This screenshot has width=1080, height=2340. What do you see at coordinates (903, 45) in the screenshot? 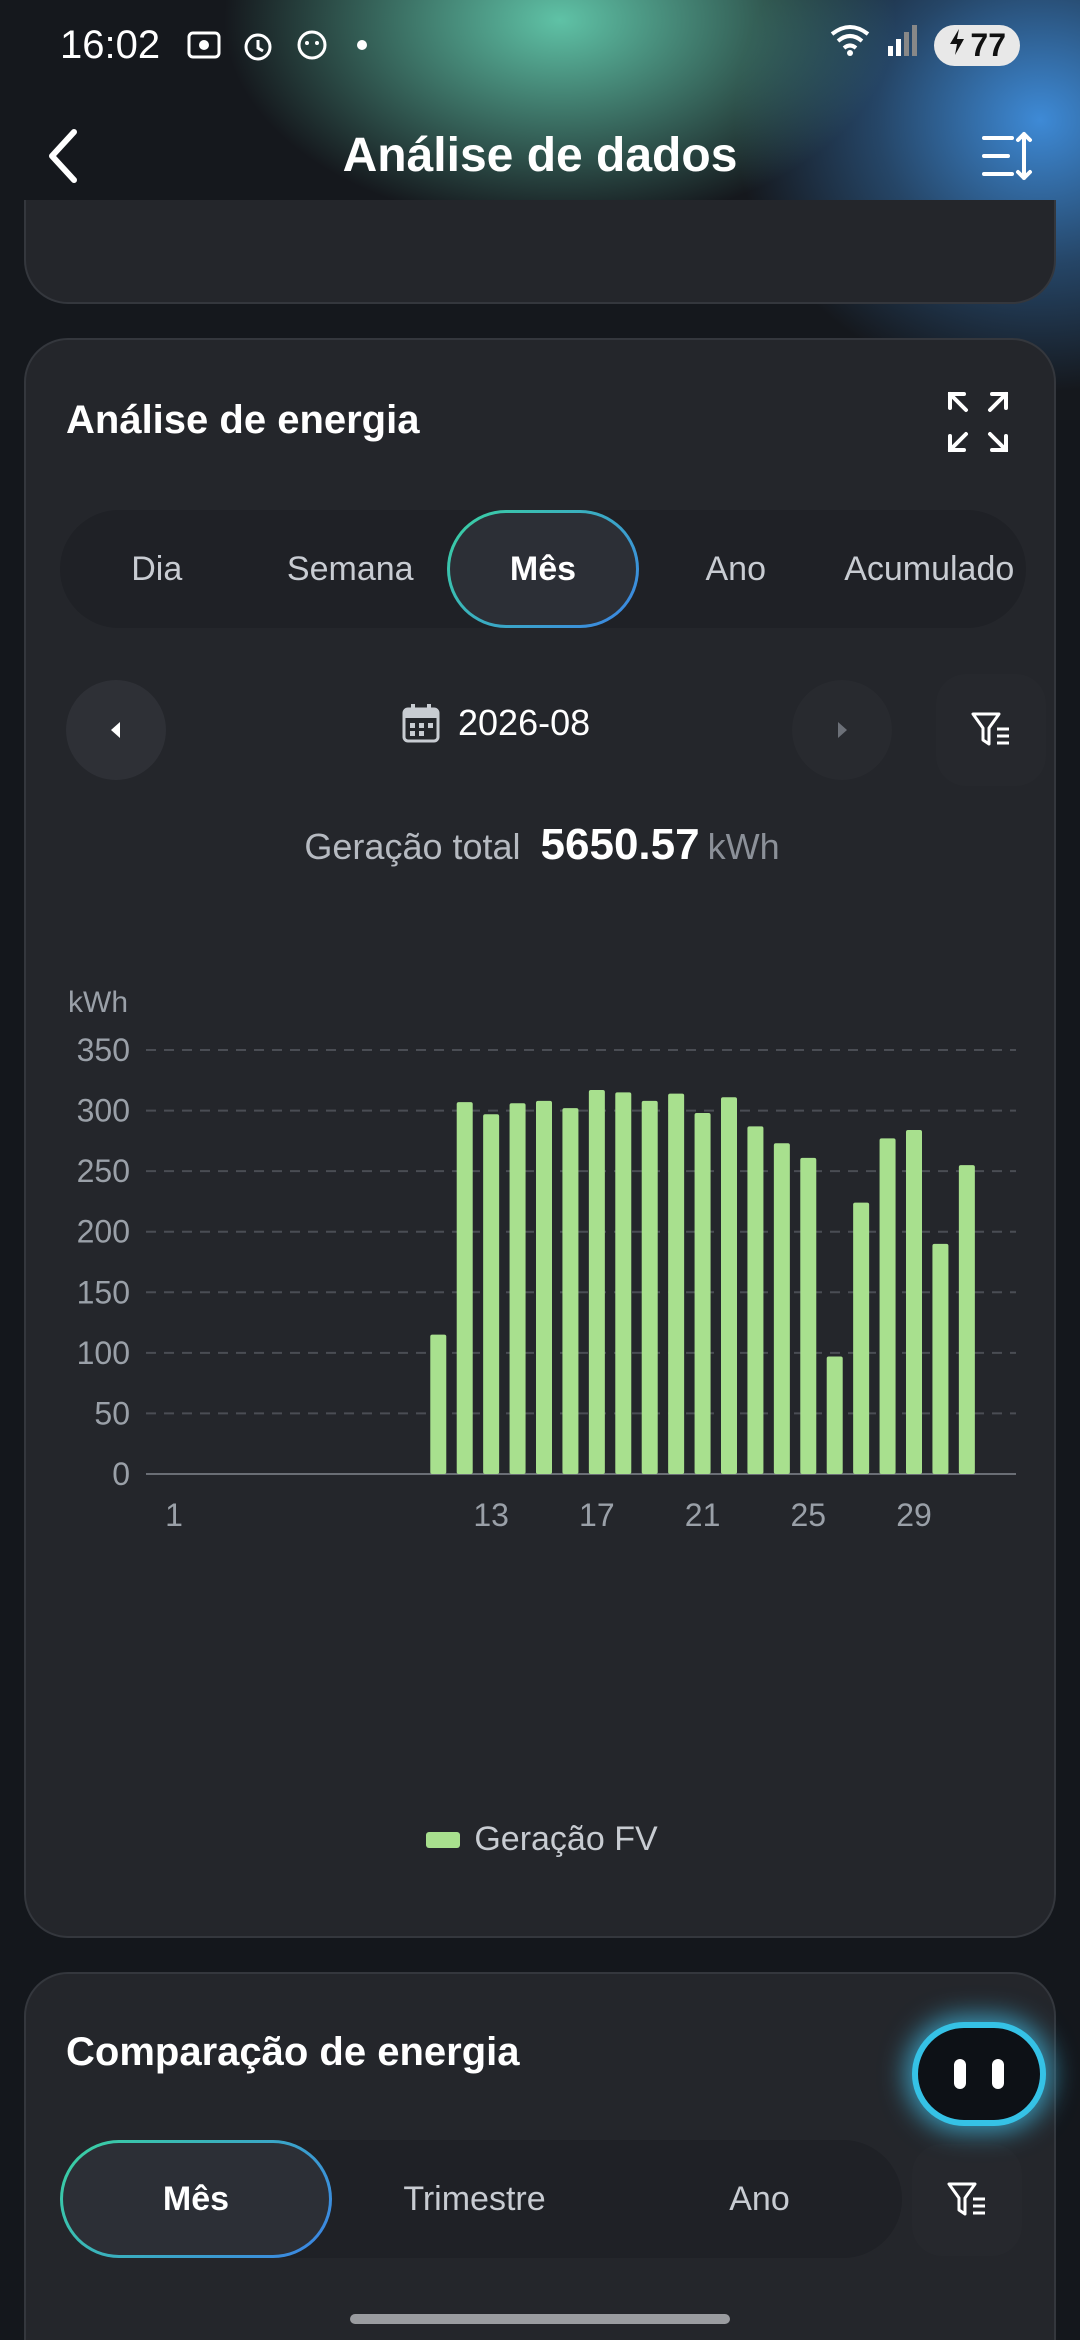
I see `signal-icon` at bounding box center [903, 45].